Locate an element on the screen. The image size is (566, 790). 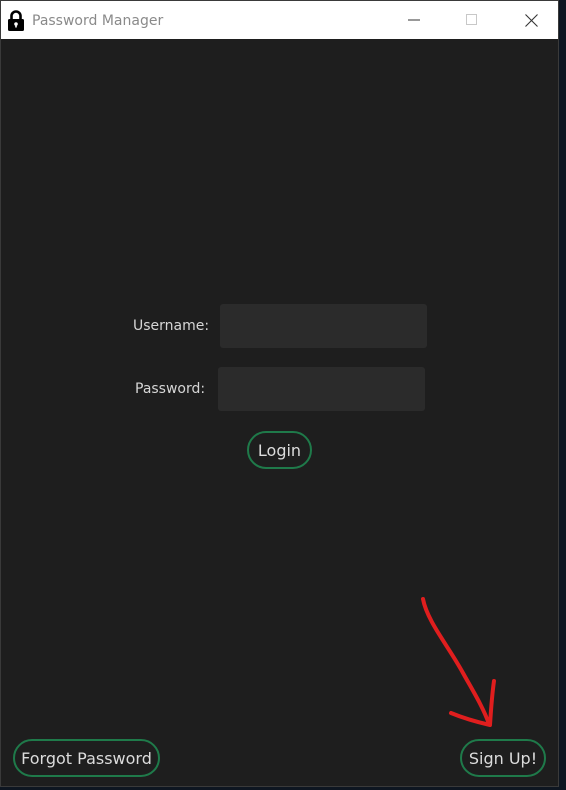
red-arrow-annotation is located at coordinates (458, 662).